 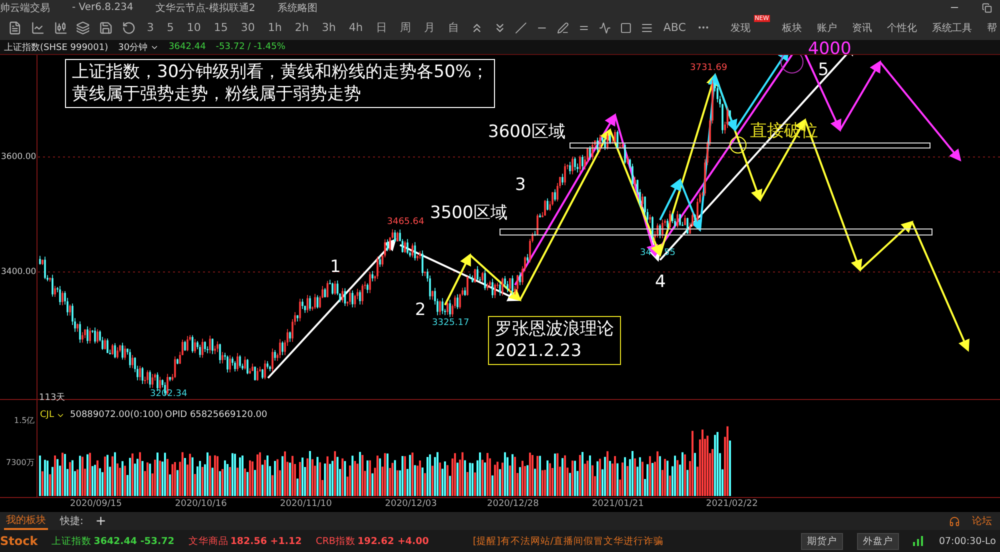 What do you see at coordinates (568, 541) in the screenshot?
I see `warning-notice: [提醒]有不法网站/直播间假冒文华进行诈骗` at bounding box center [568, 541].